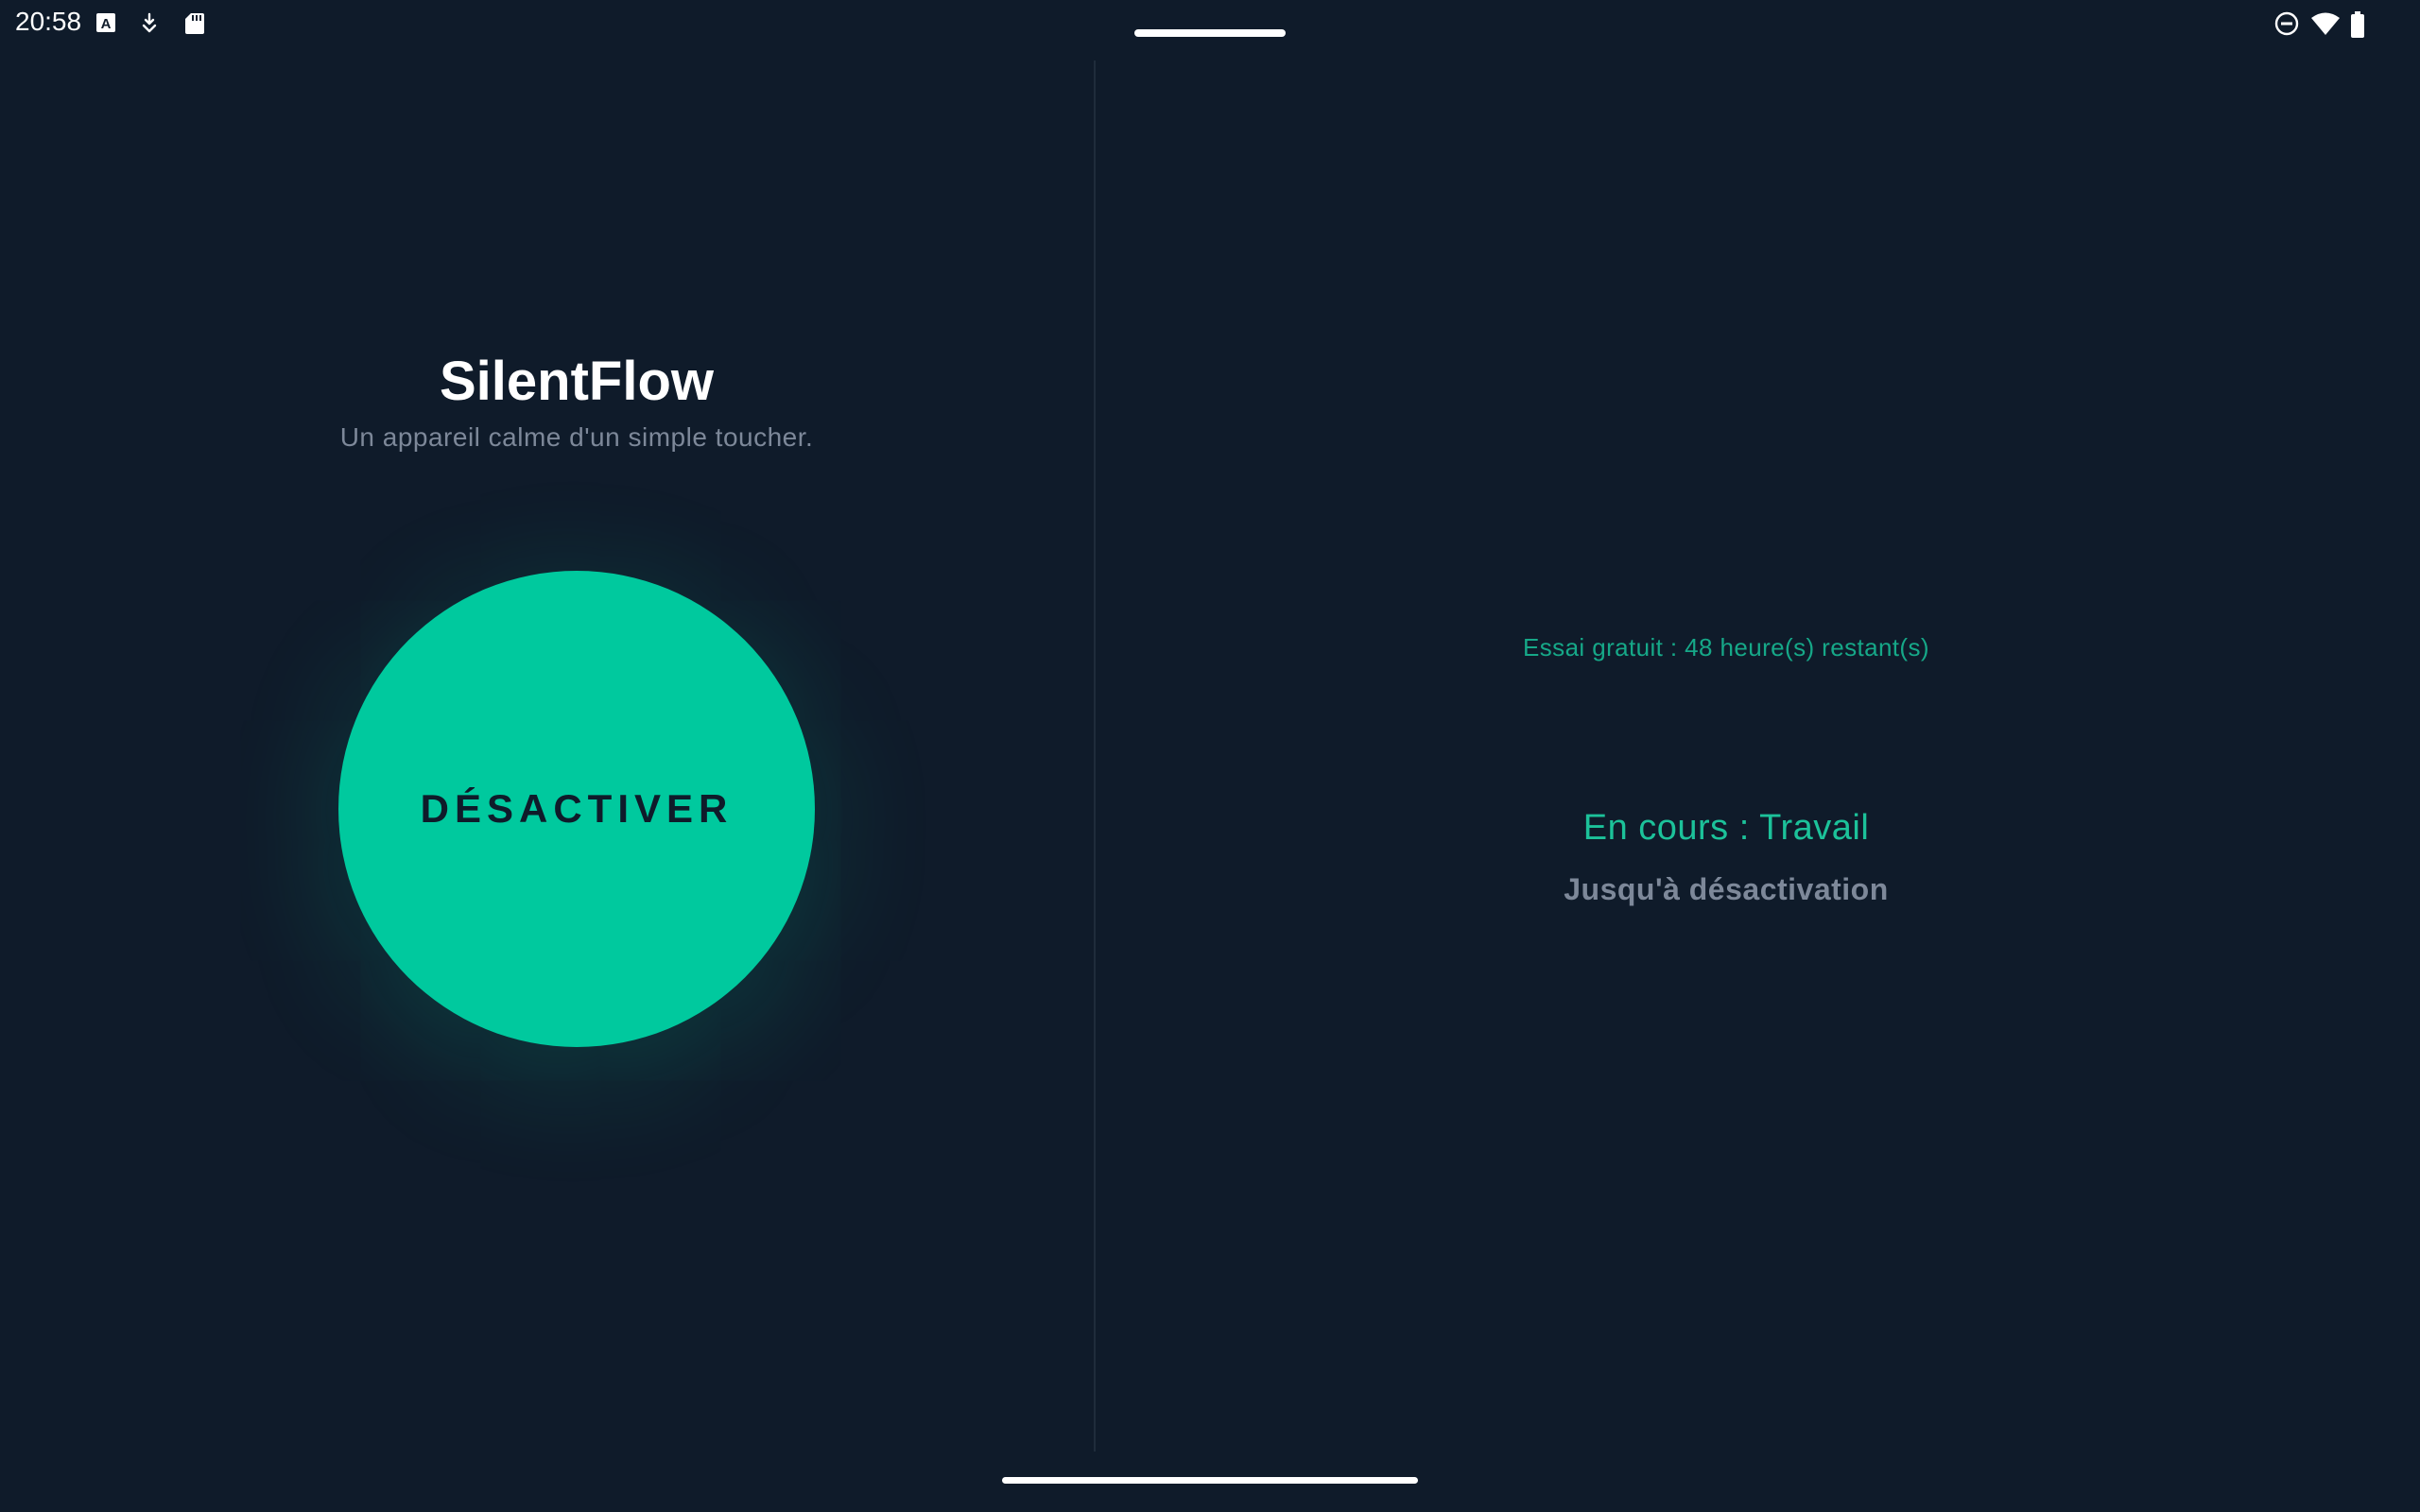  What do you see at coordinates (1726, 647) in the screenshot?
I see `trial-remaining-text: Essai gratuit : 48 heure(s) restant(s)` at bounding box center [1726, 647].